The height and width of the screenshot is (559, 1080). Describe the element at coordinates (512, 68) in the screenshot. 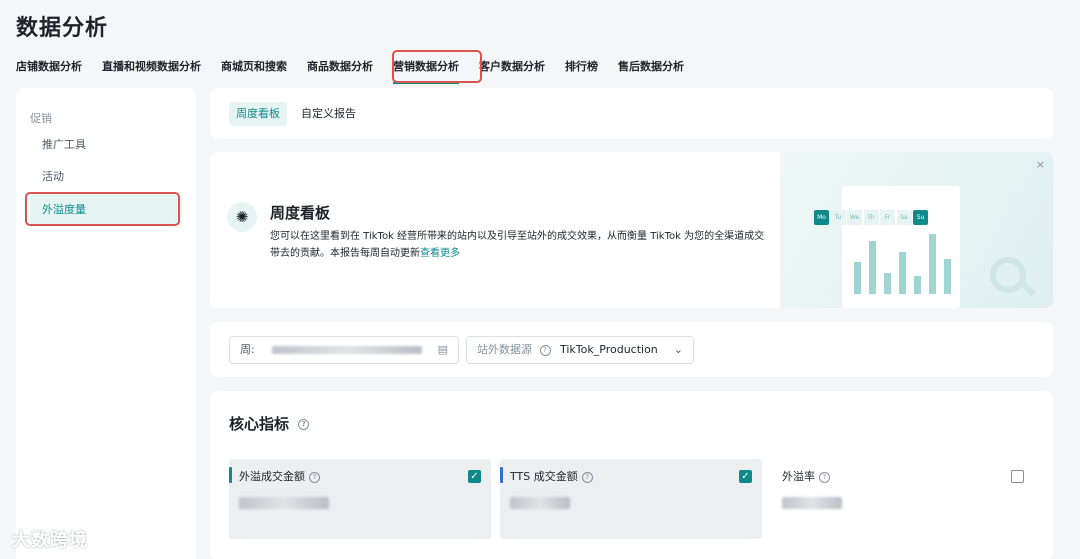

I see `tab-customer-analysis: 客户数据分析` at that location.